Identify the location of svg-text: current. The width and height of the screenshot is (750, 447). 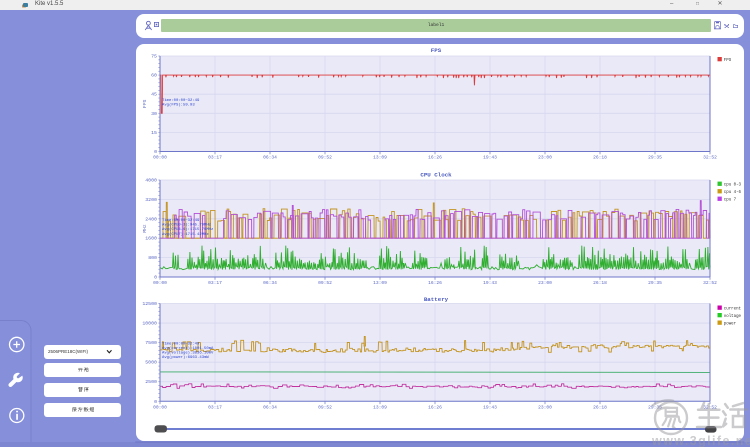
(733, 310).